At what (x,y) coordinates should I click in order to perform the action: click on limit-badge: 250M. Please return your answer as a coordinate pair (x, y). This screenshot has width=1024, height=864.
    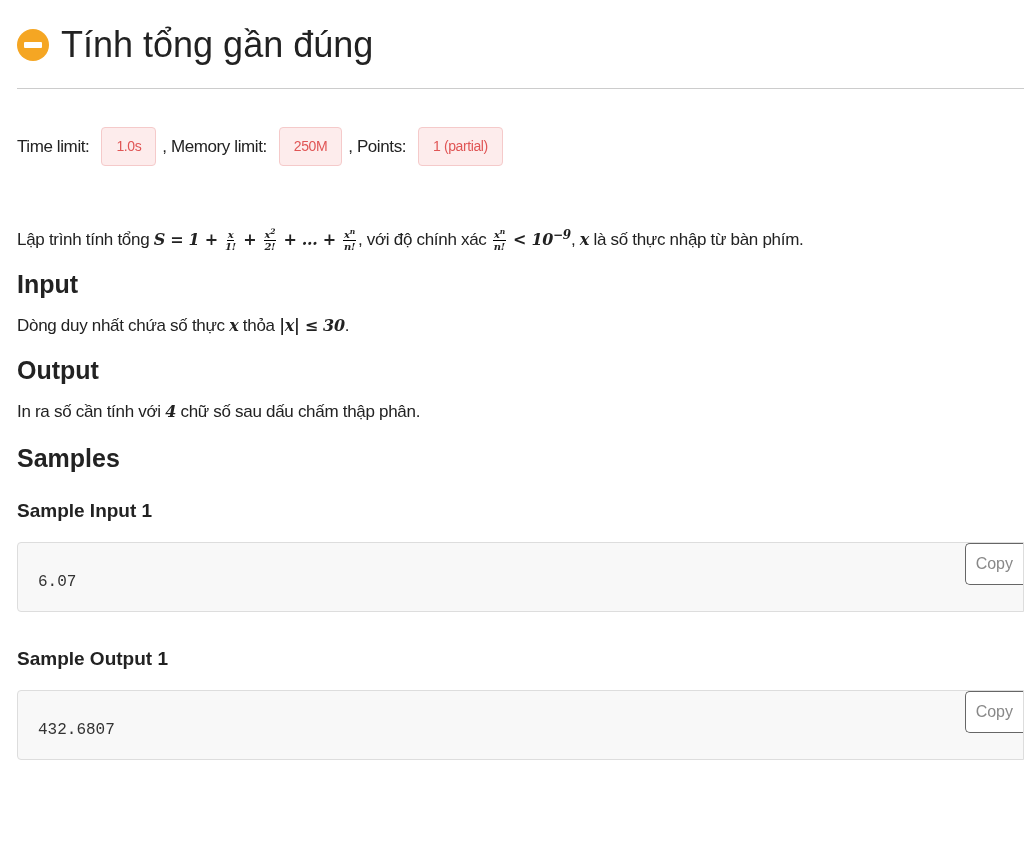
    Looking at the image, I should click on (310, 146).